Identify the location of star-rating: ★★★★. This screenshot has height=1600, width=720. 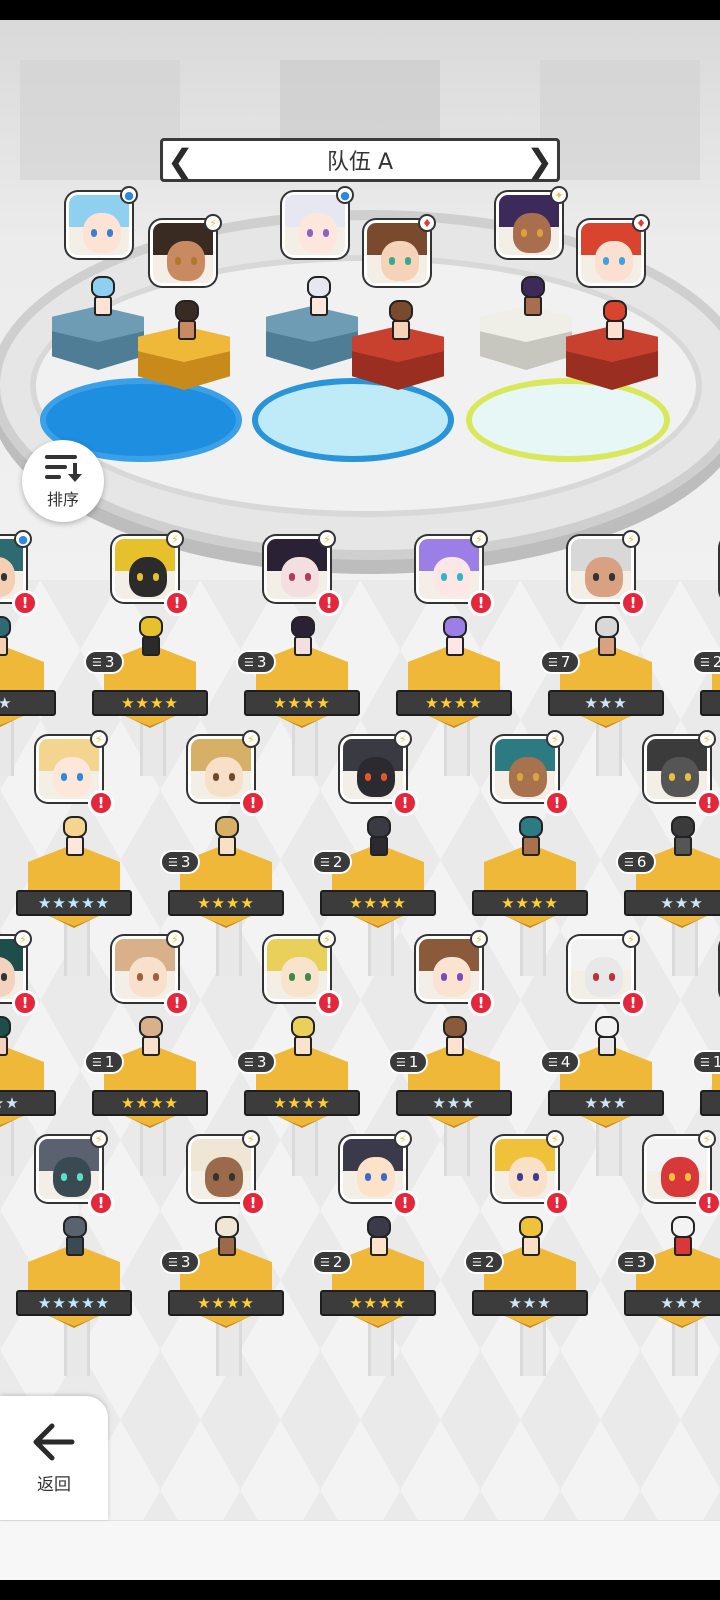
(302, 703).